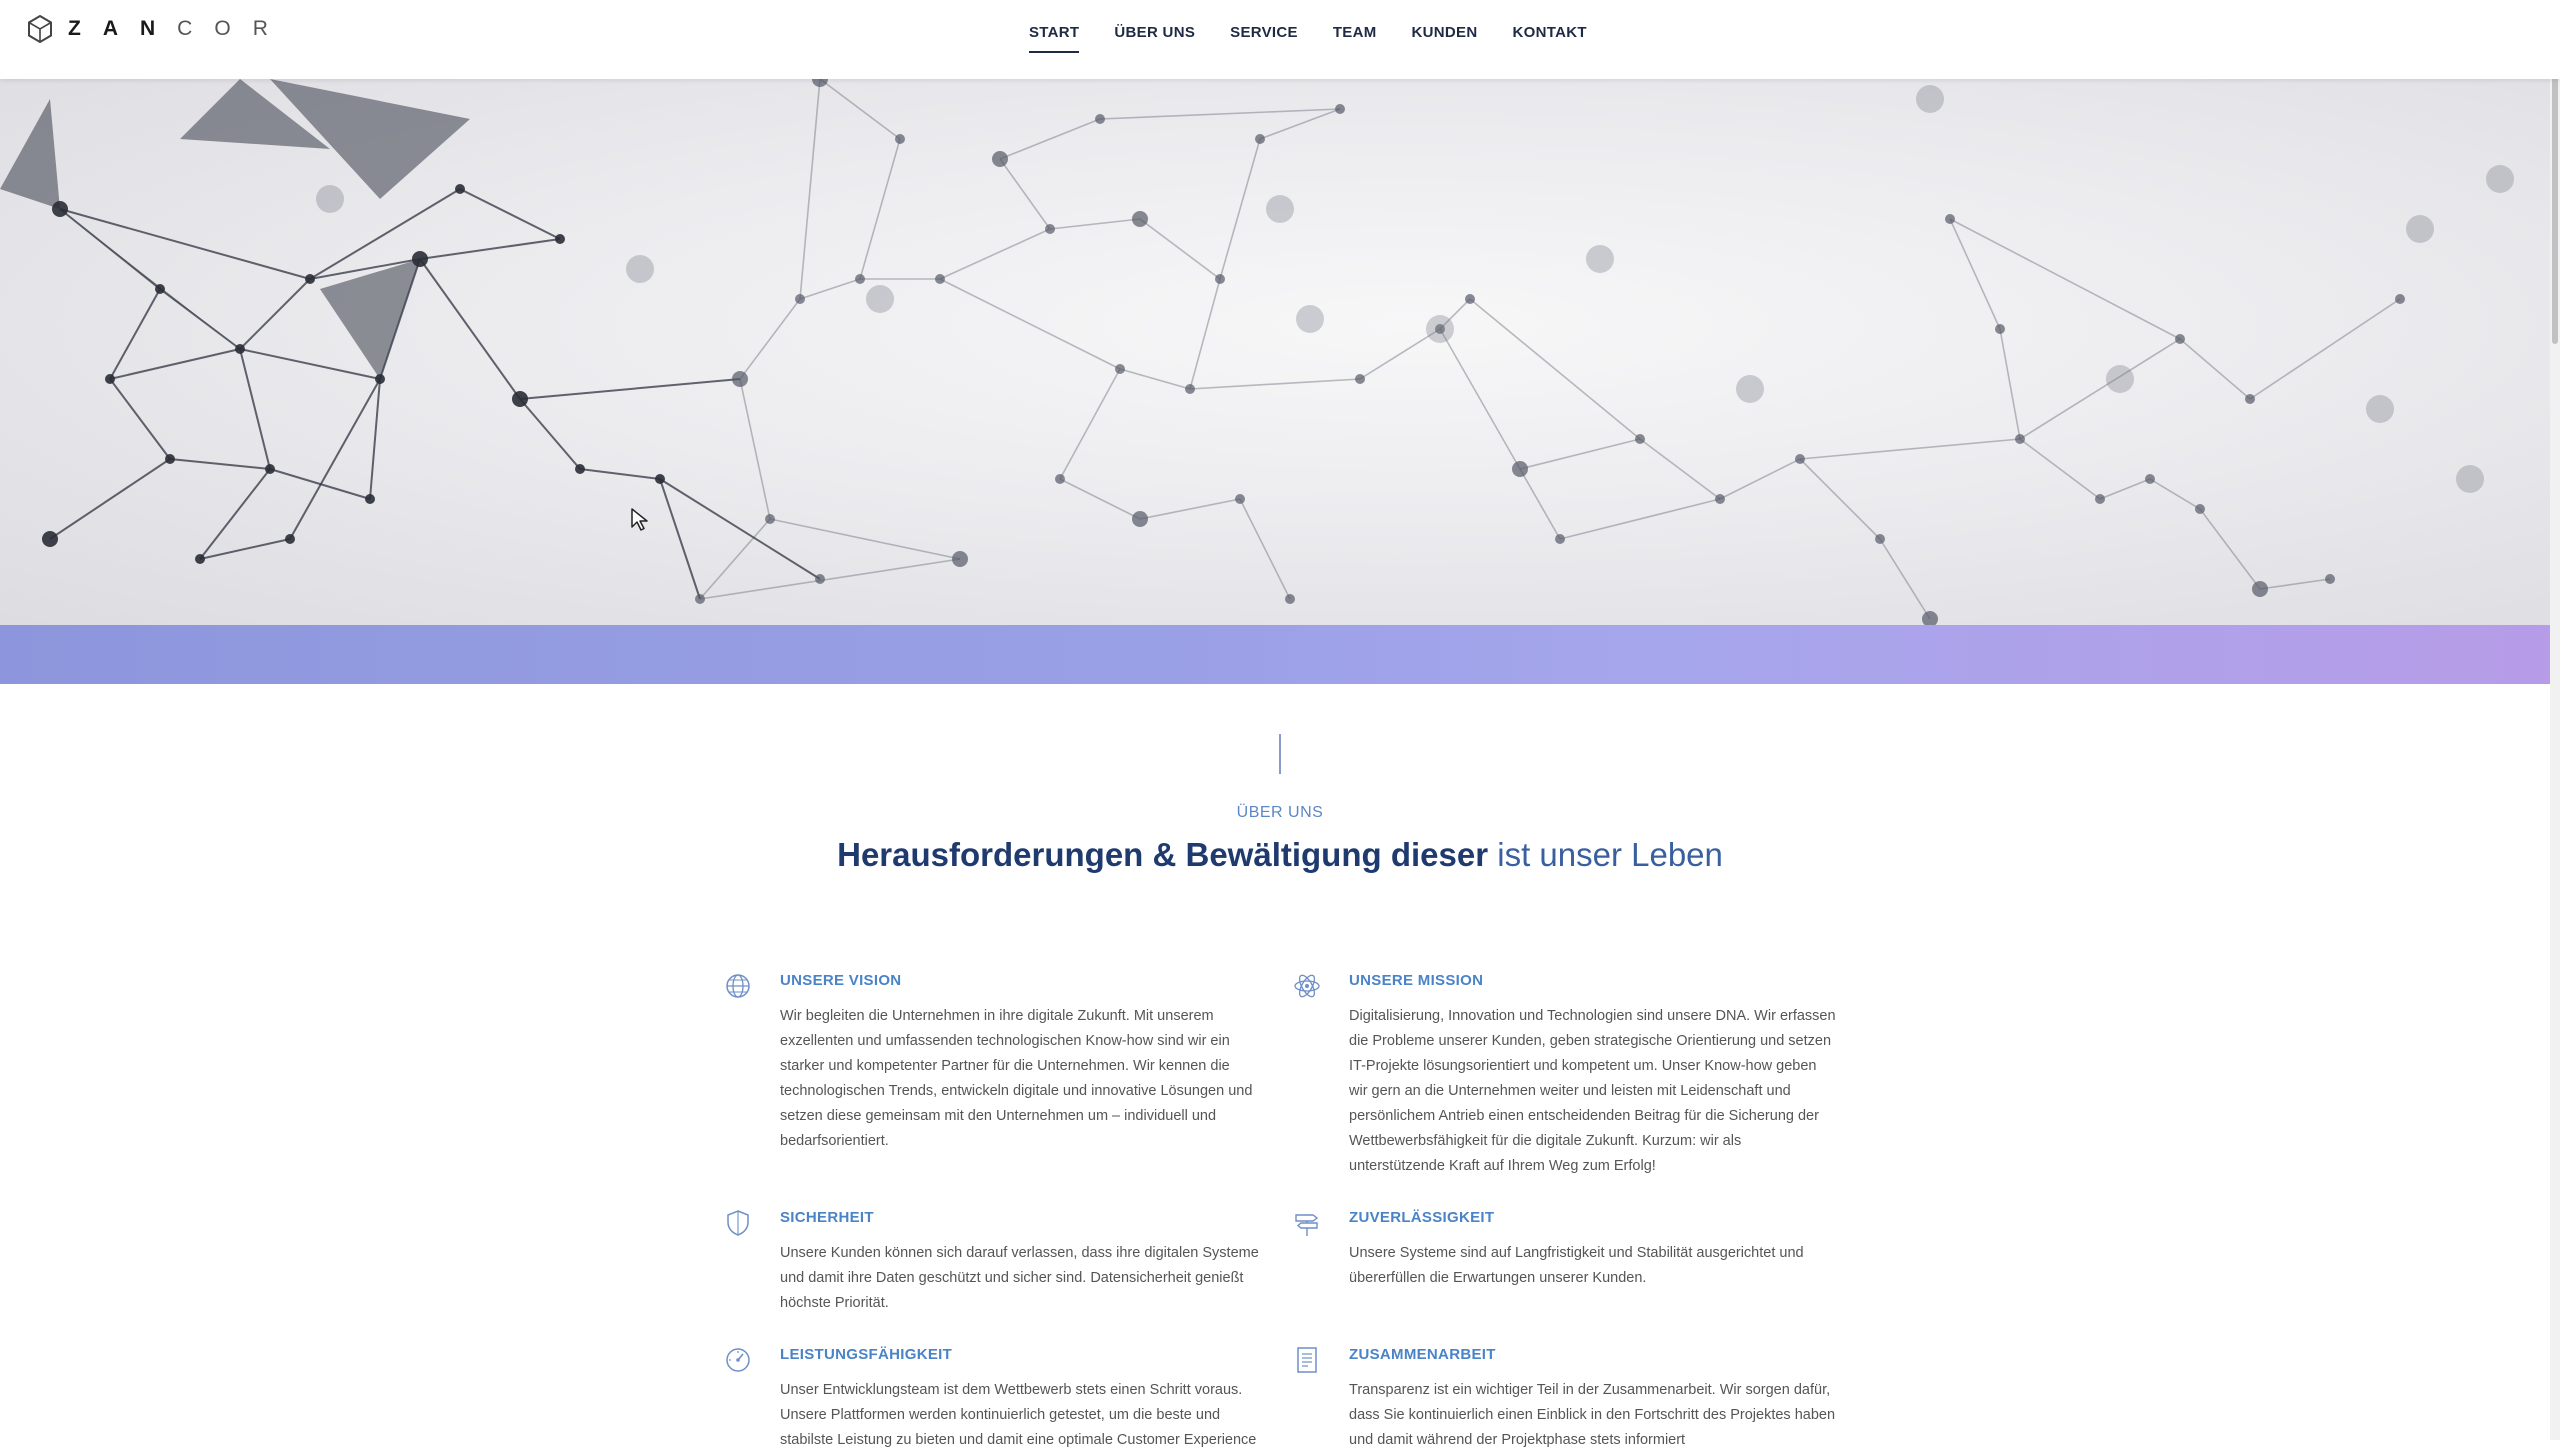 Image resolution: width=2560 pixels, height=1453 pixels. I want to click on feature-title: ZUSAMMENARBEIT, so click(1422, 1354).